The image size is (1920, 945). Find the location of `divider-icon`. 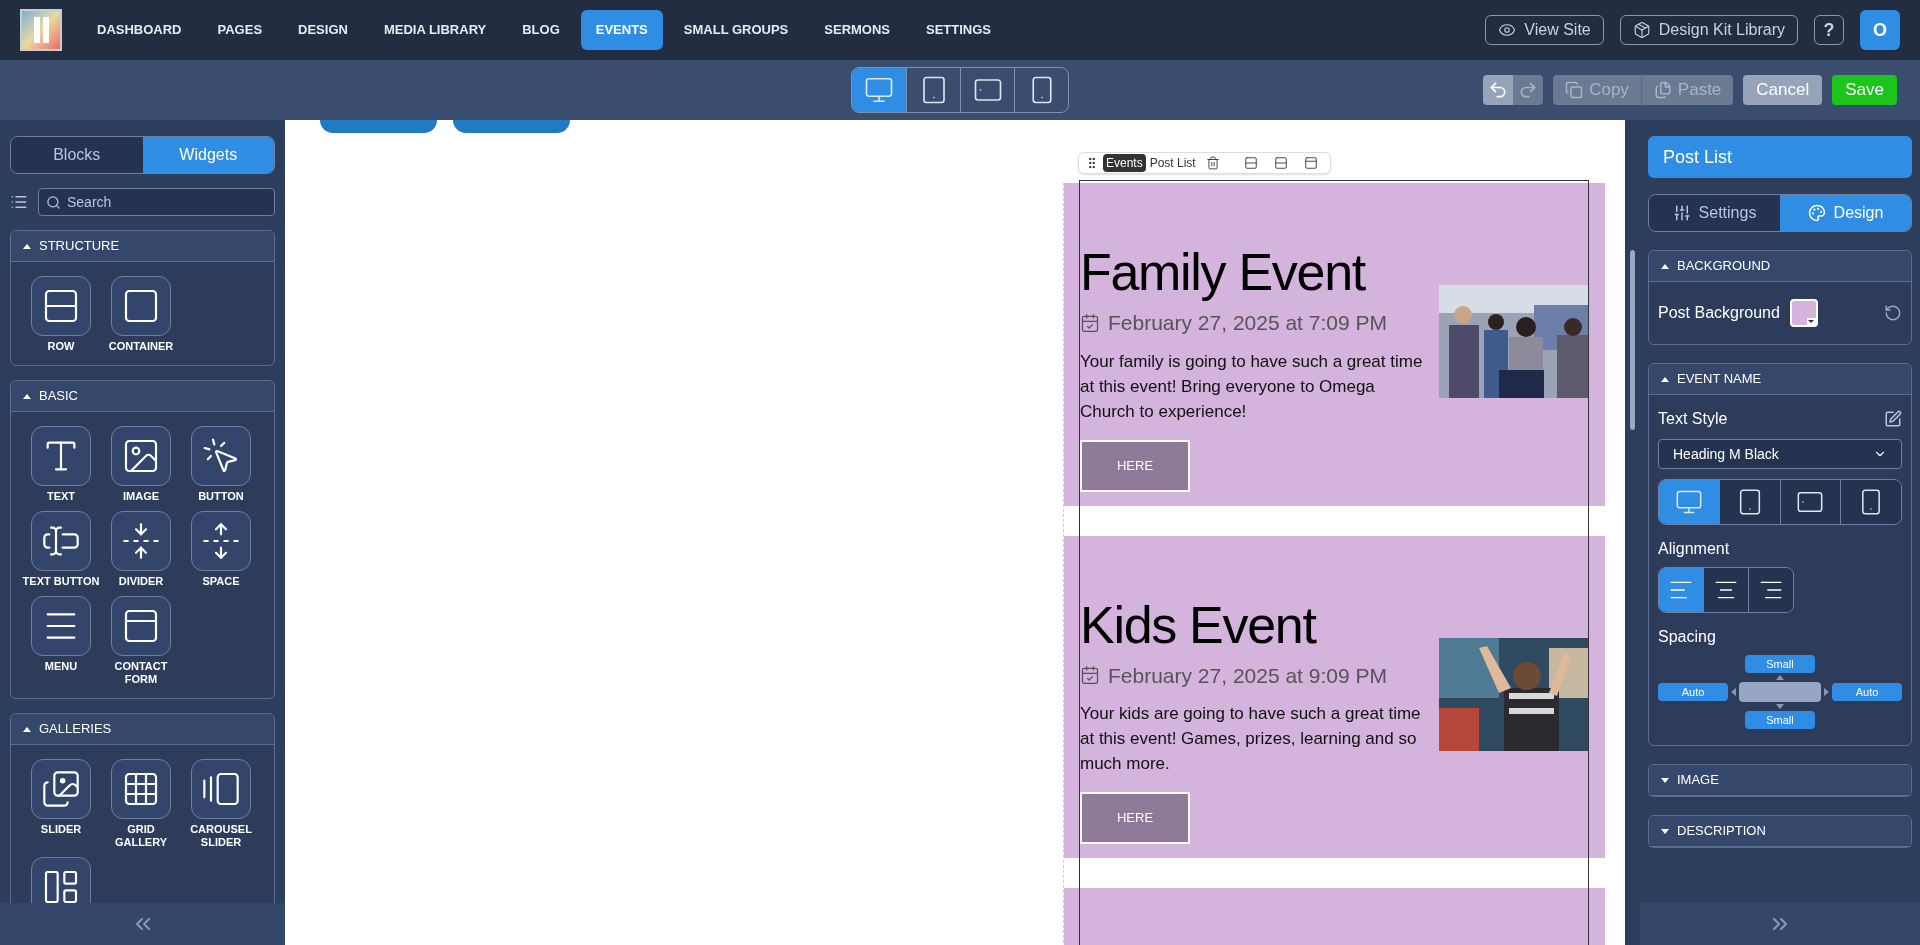

divider-icon is located at coordinates (141, 541).